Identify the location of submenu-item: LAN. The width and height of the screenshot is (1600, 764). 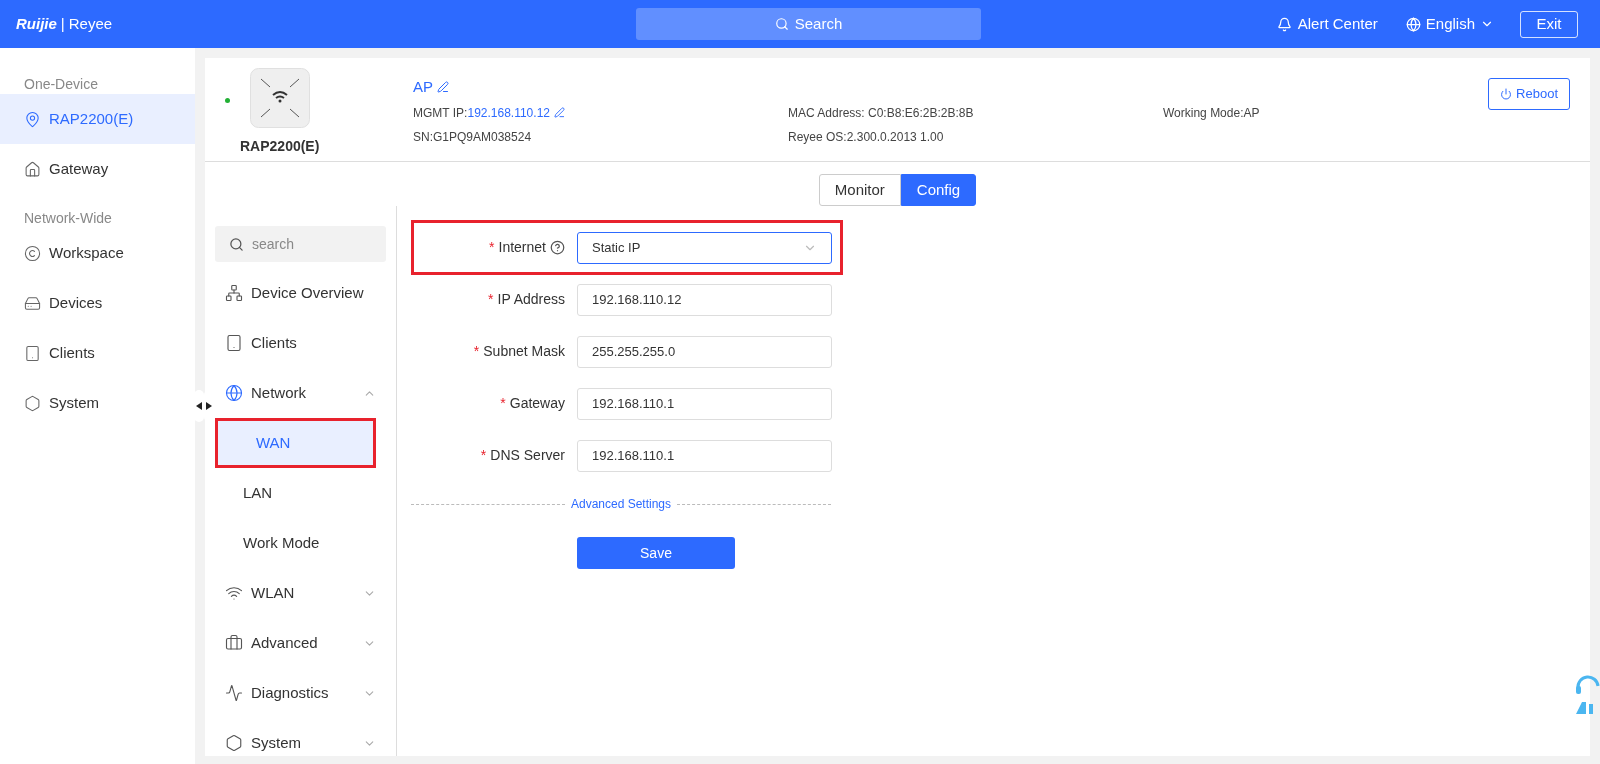
(300, 493).